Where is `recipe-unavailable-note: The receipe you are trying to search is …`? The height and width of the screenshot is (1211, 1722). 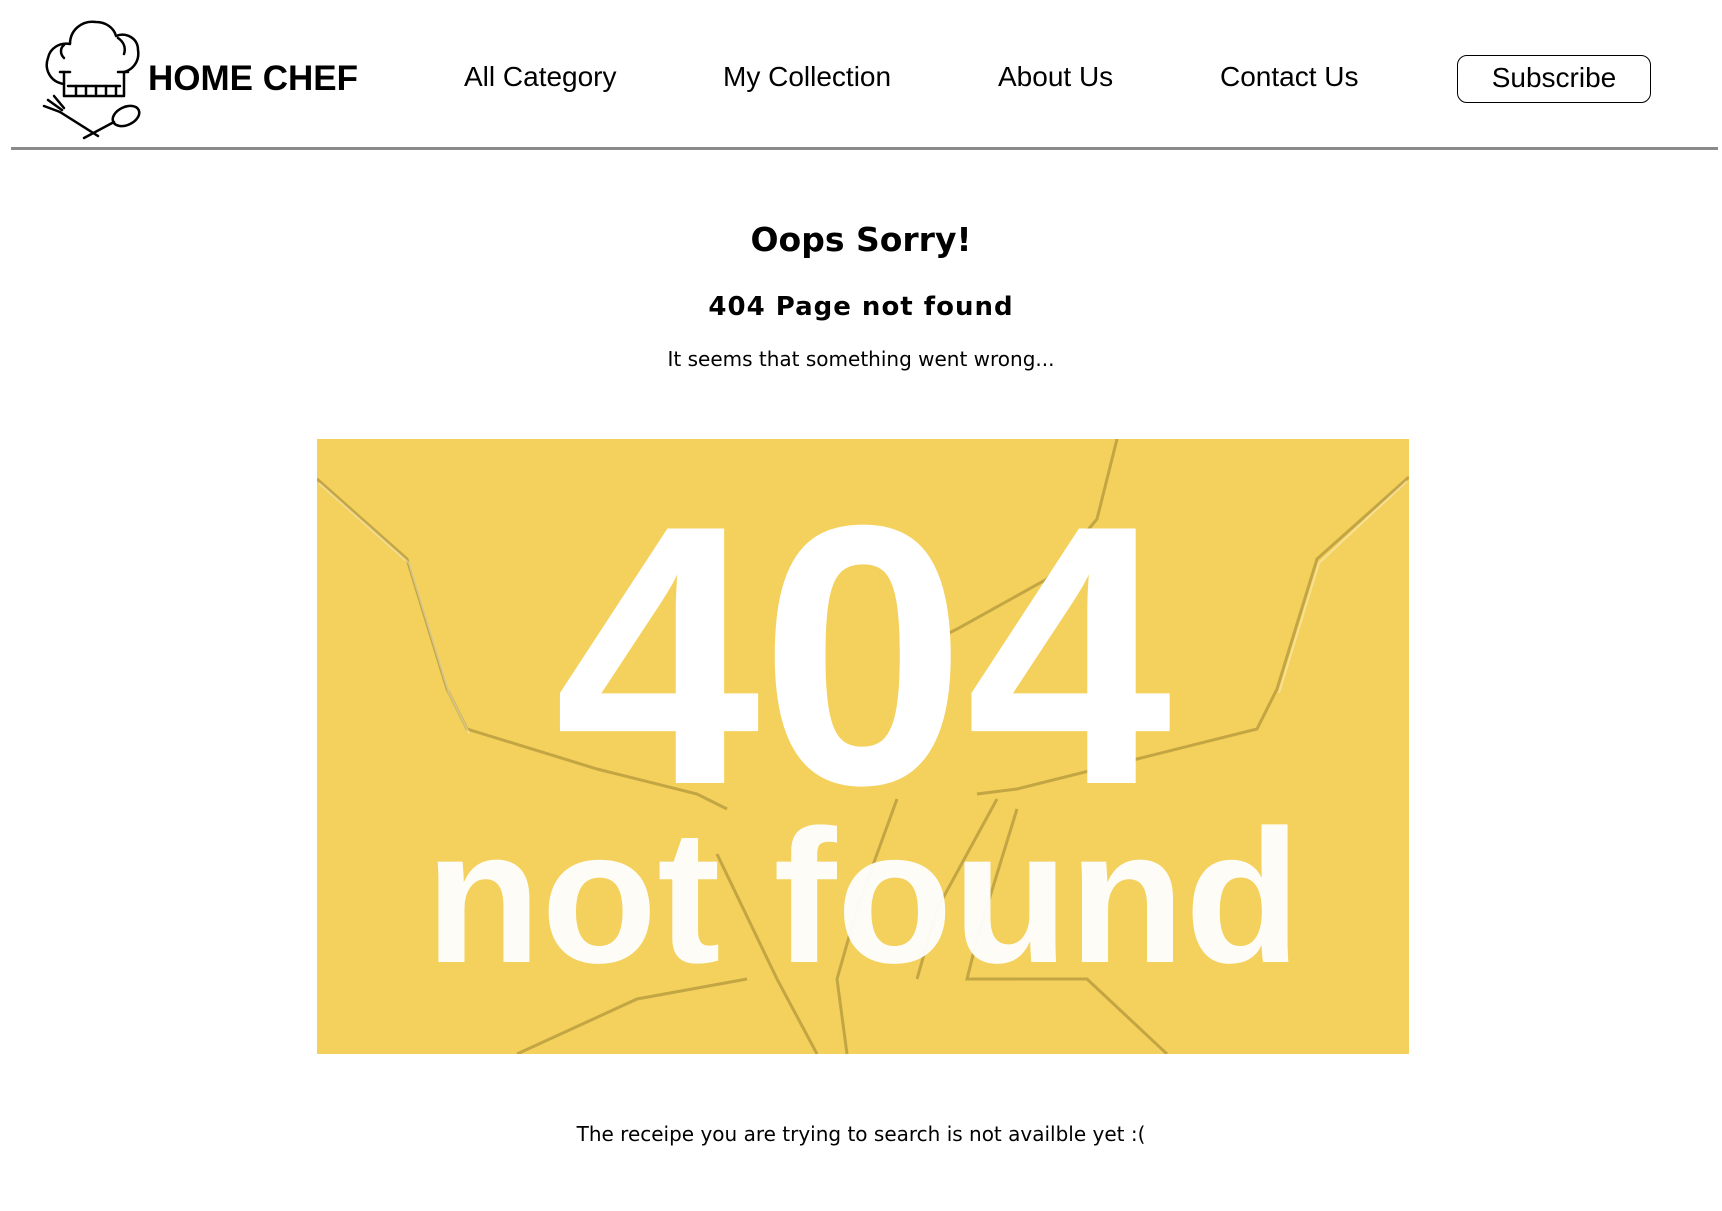
recipe-unavailable-note: The receipe you are trying to search is … is located at coordinates (861, 1134).